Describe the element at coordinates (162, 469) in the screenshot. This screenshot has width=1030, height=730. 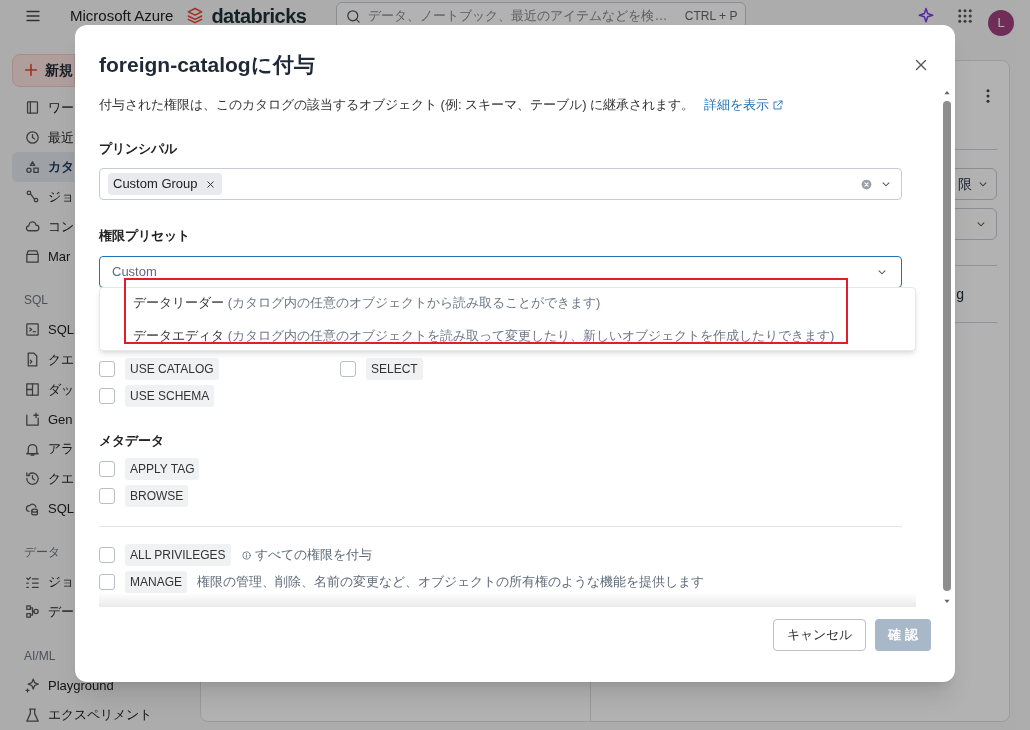
I see `privilege-name: APPLY TAG` at that location.